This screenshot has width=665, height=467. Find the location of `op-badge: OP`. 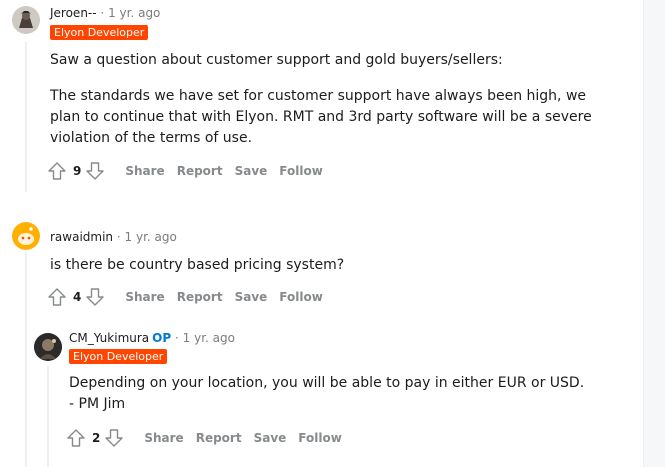

op-badge: OP is located at coordinates (162, 338).